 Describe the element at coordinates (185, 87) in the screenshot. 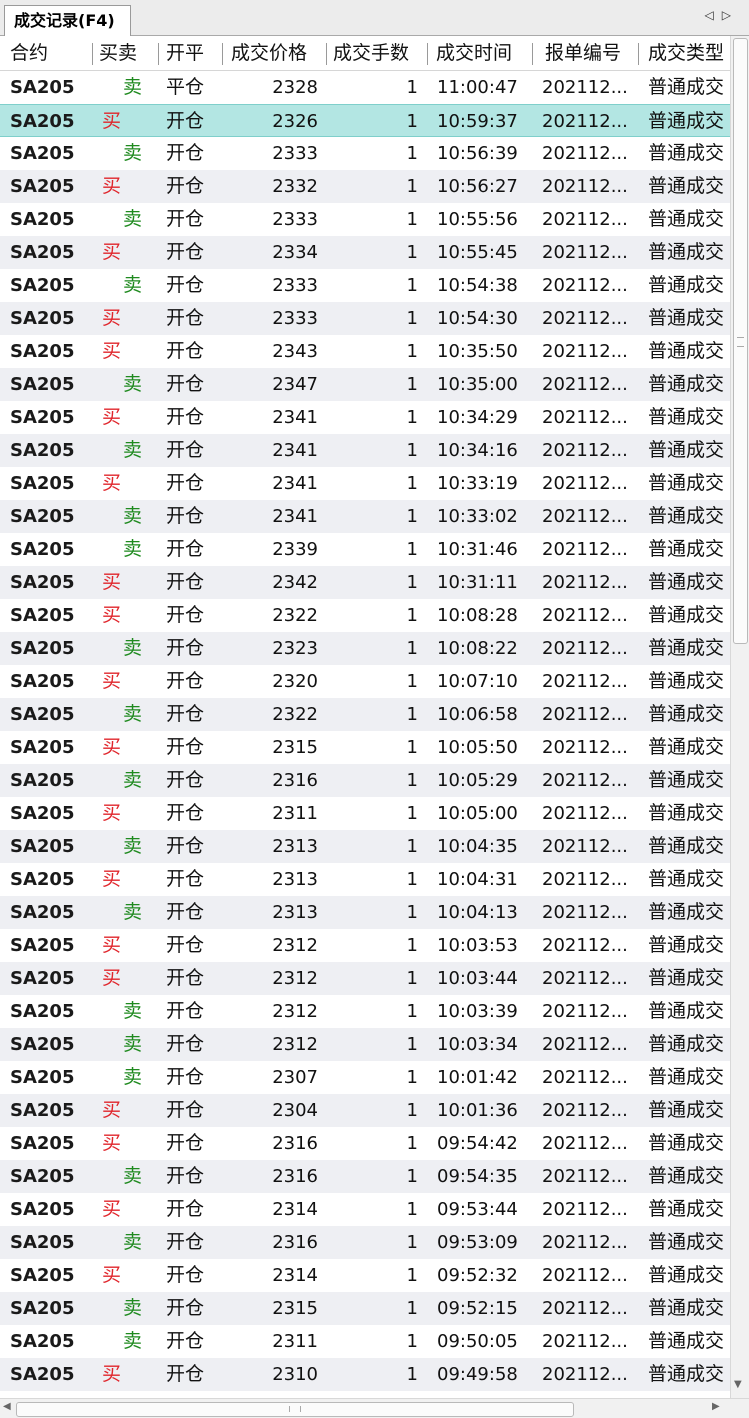

I see `cell-open-close: 平仓` at that location.